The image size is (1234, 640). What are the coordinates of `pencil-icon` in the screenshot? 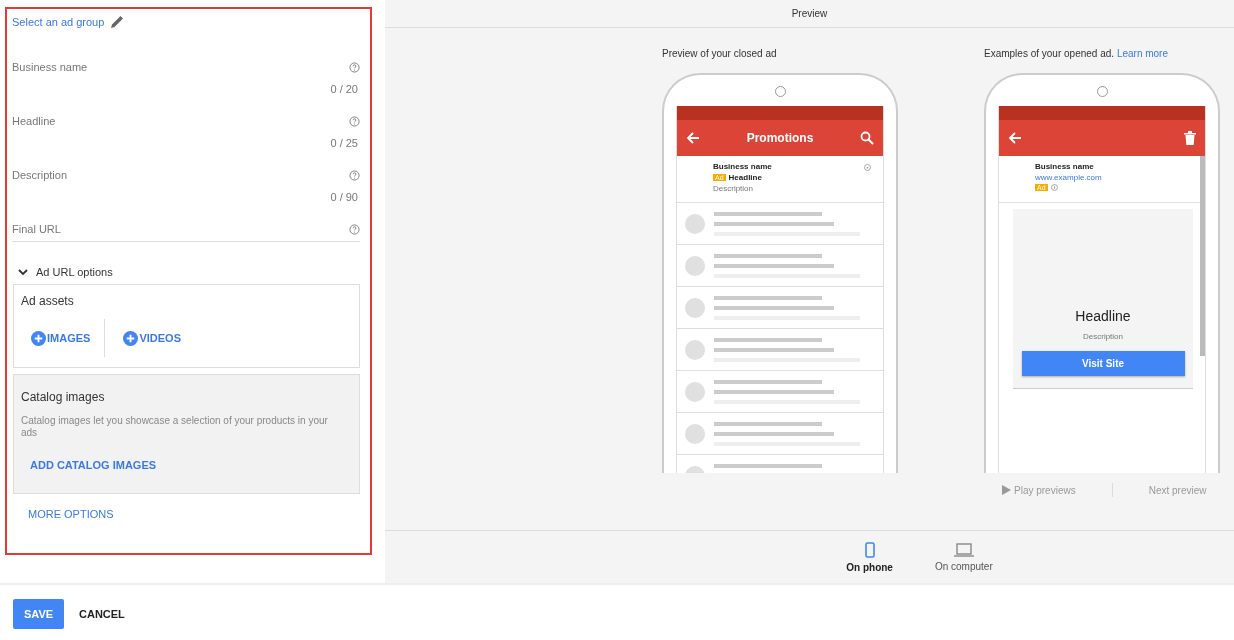 It's located at (117, 22).